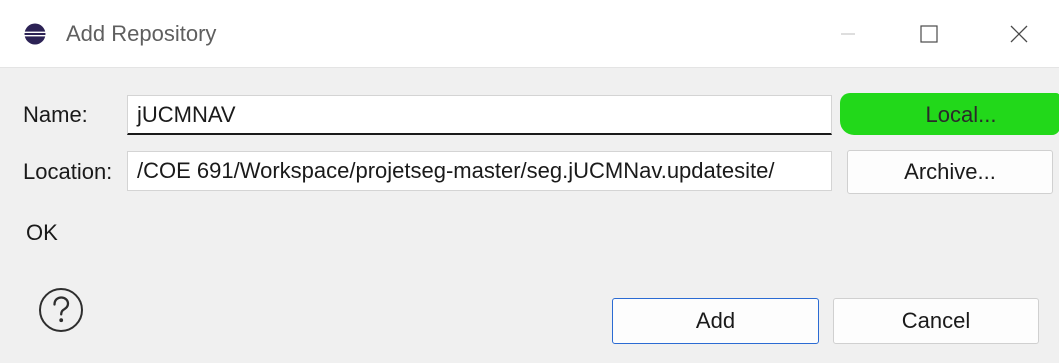  Describe the element at coordinates (68, 171) in the screenshot. I see `location-label: Location:` at that location.